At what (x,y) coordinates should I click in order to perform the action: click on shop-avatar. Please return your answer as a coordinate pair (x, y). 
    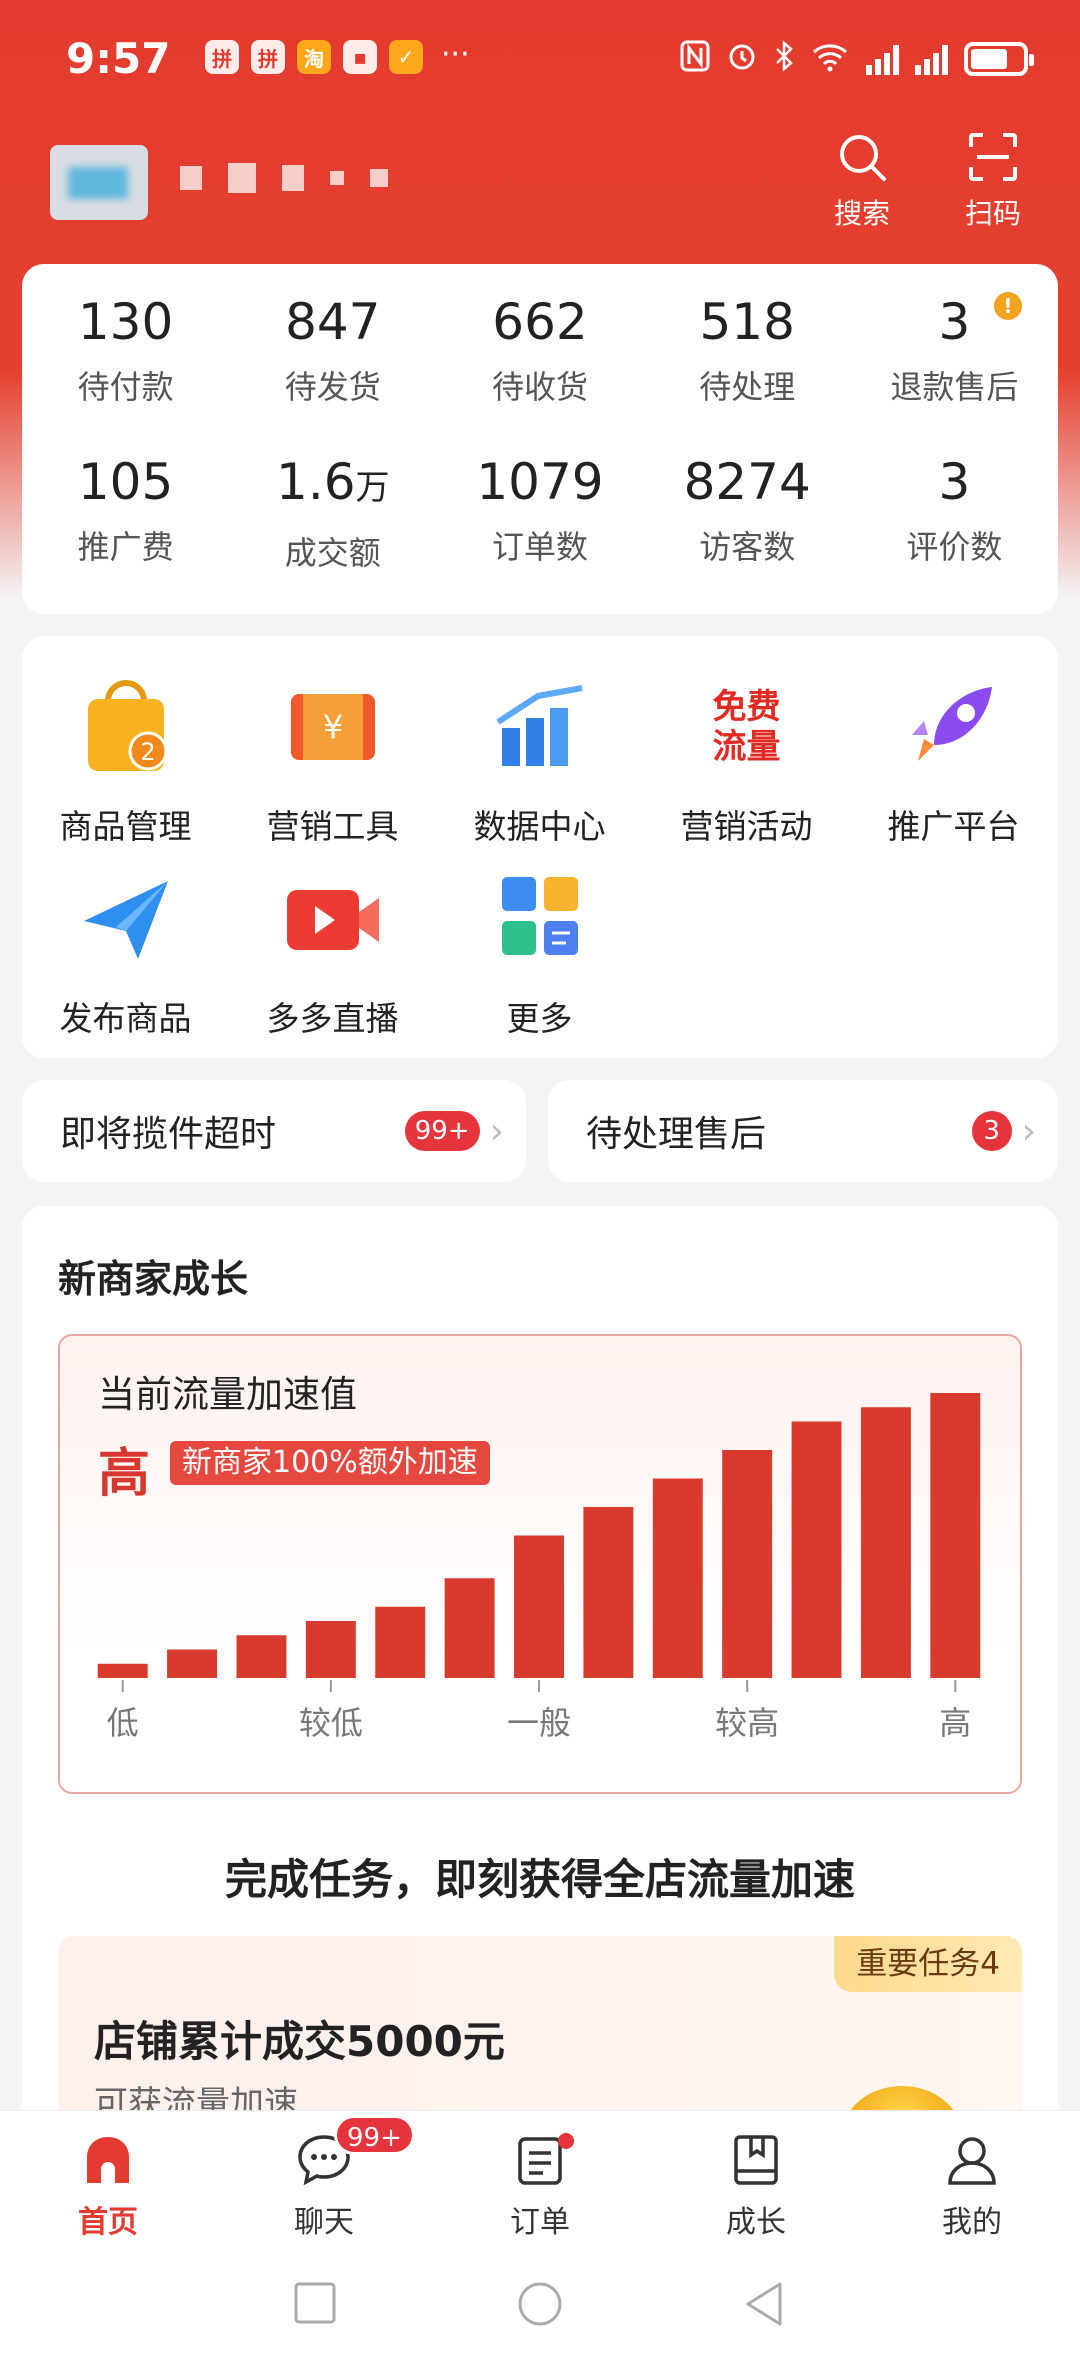
    Looking at the image, I should click on (99, 182).